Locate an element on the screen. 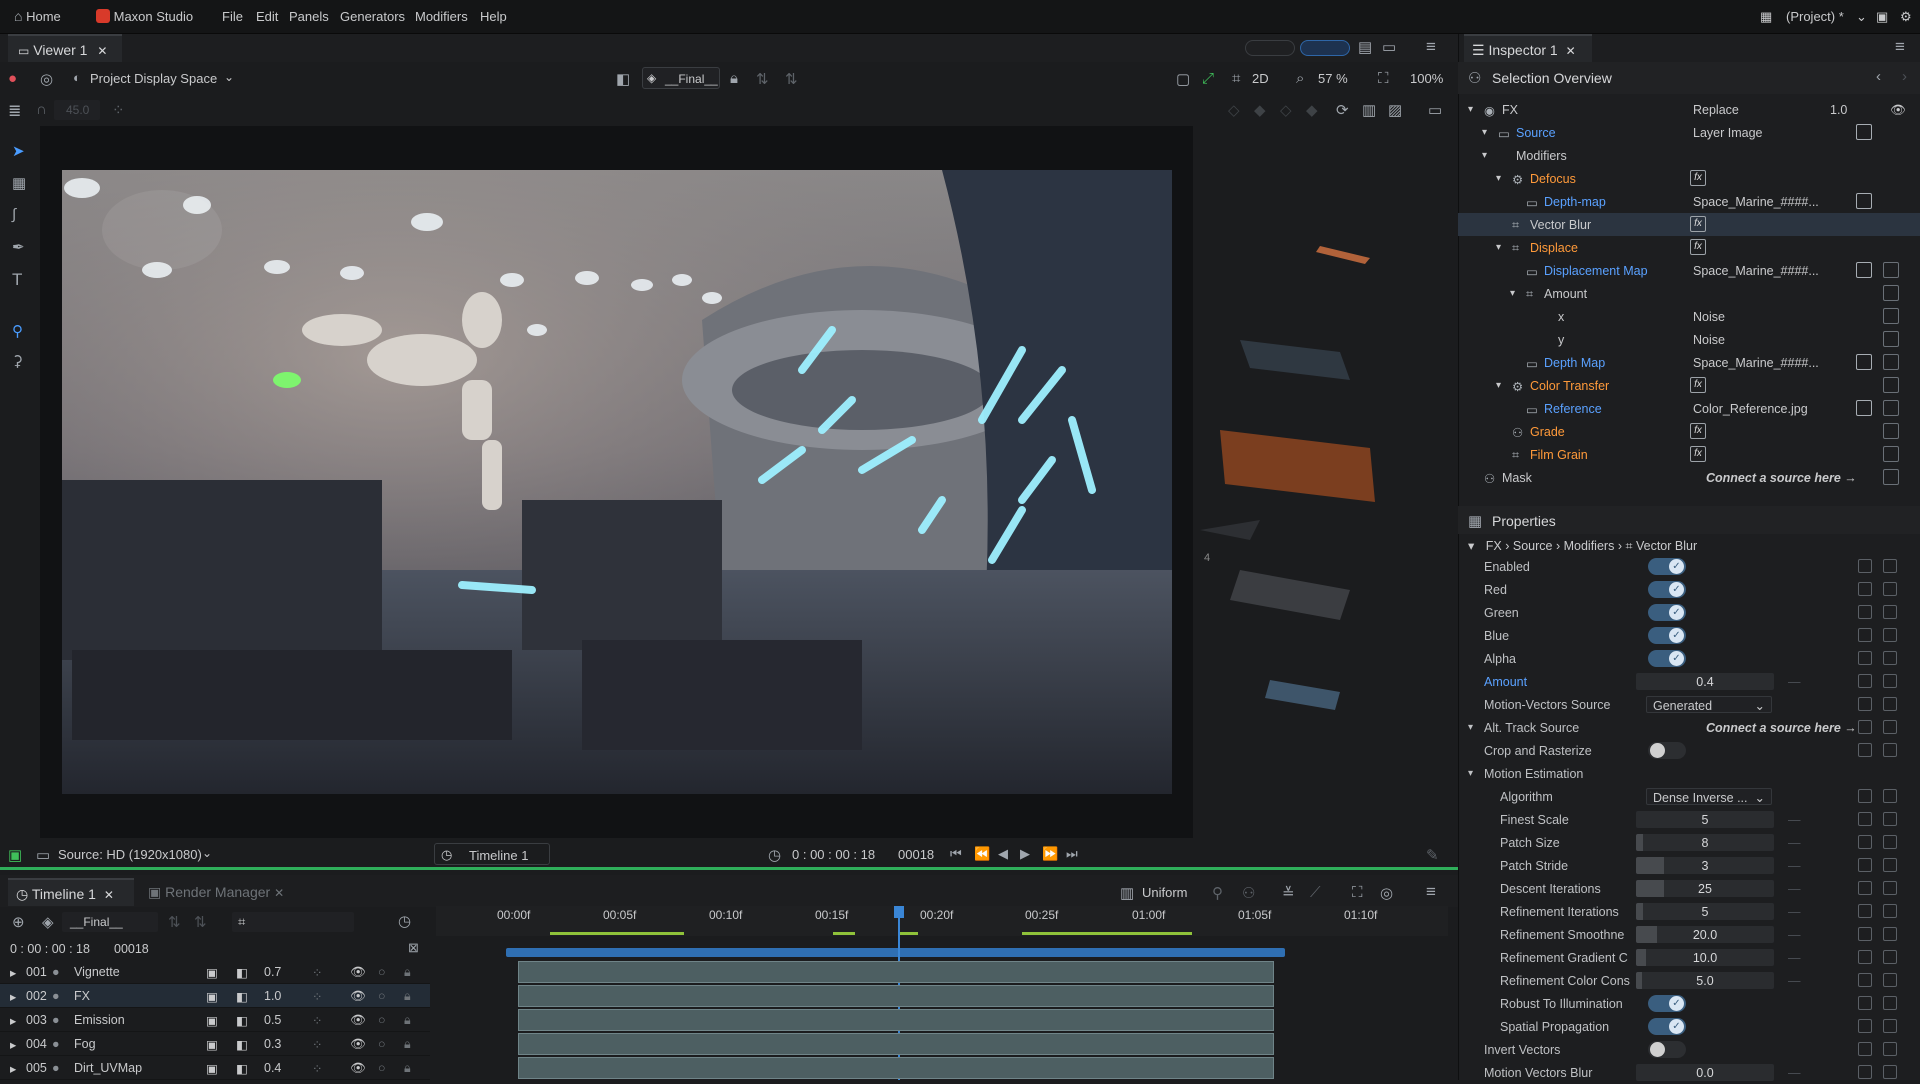  tree-row: ▾ ⌗ Displace fx is located at coordinates (1689, 247).